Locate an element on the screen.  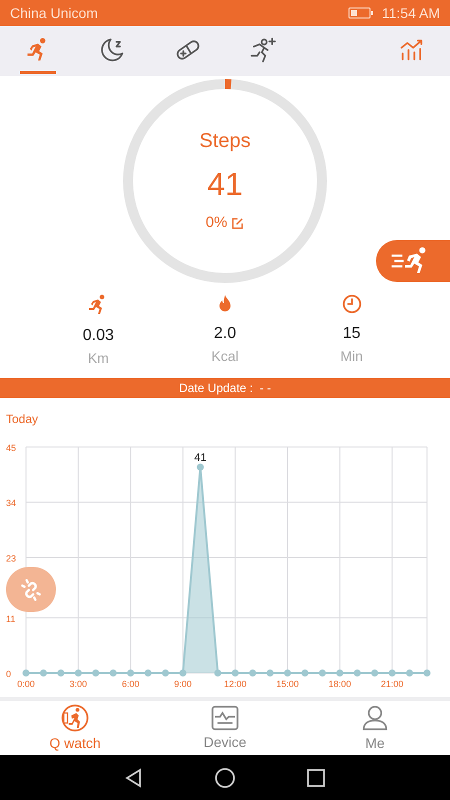
nav-item: Me is located at coordinates (375, 728).